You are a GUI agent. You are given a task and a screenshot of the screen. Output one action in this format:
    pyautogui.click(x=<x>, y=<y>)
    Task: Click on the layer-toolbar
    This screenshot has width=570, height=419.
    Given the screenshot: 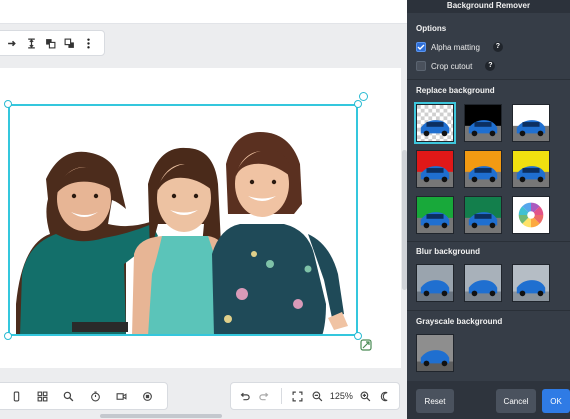 What is the action you would take?
    pyautogui.click(x=52, y=43)
    